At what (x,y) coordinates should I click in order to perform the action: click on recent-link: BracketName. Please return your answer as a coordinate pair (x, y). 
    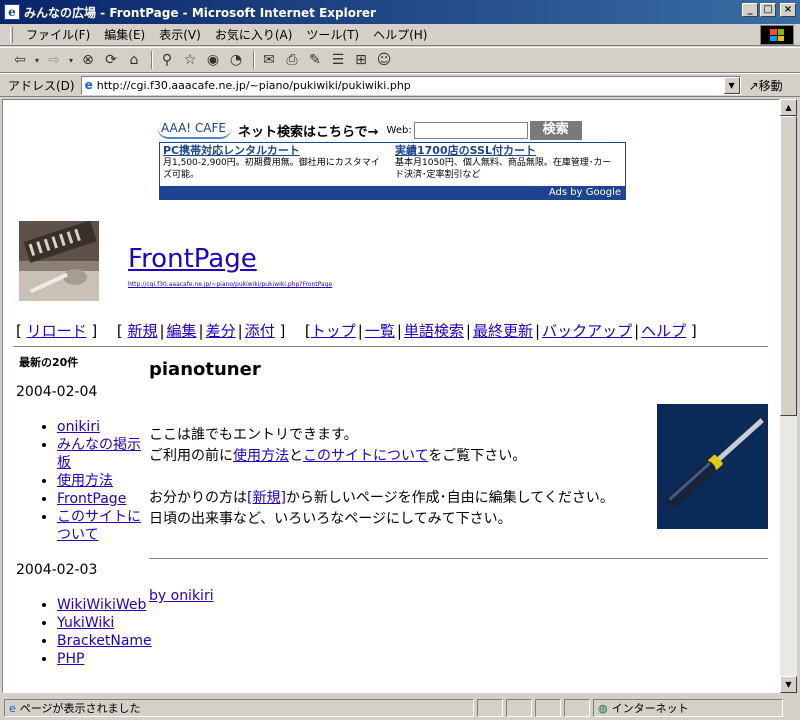
    Looking at the image, I should click on (104, 641).